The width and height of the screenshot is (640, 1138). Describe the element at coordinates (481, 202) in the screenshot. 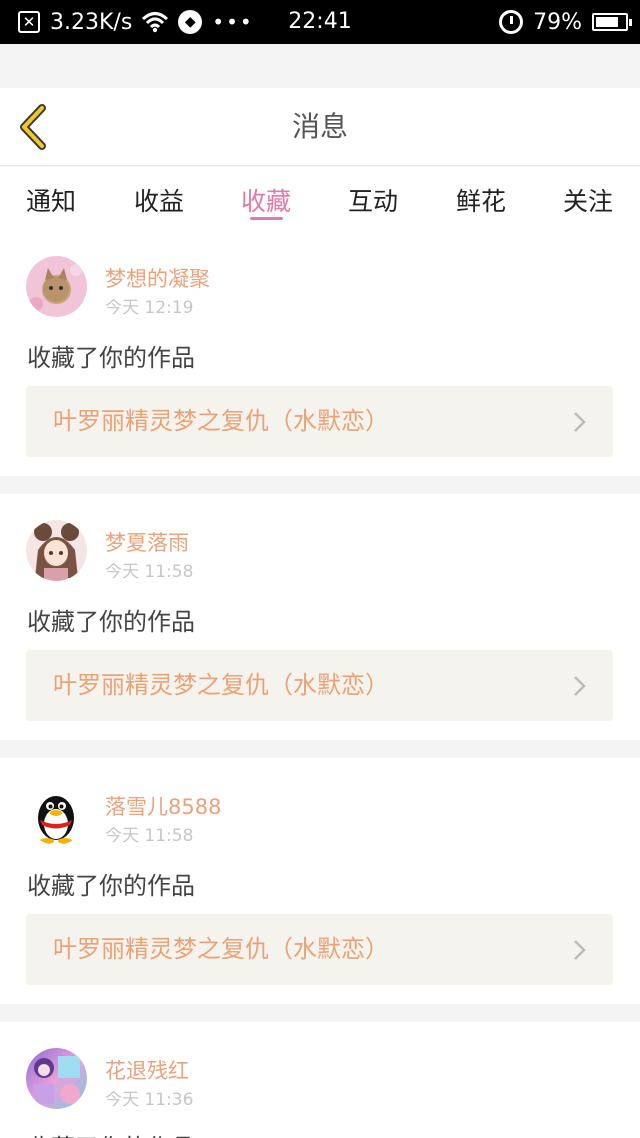

I see `tab-flowers: 鲜花` at that location.